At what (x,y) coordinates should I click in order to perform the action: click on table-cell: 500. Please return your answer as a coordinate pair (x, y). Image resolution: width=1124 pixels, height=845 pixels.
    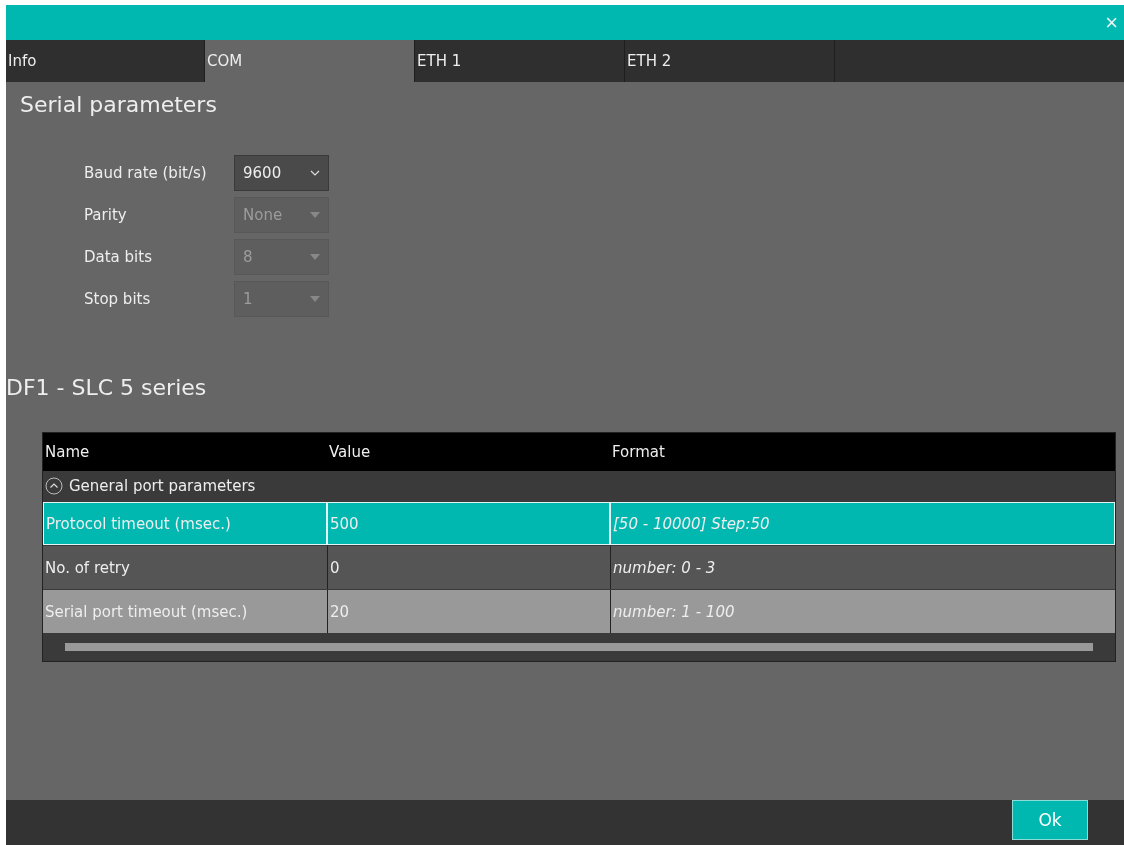
    Looking at the image, I should click on (468, 523).